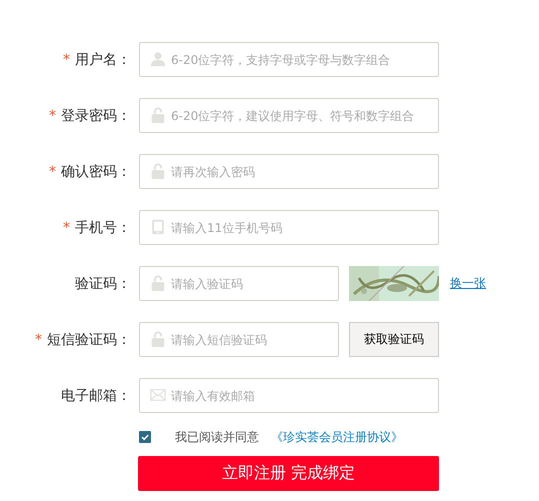 Image resolution: width=539 pixels, height=501 pixels. I want to click on field-label: 电子邮箱：, so click(96, 395).